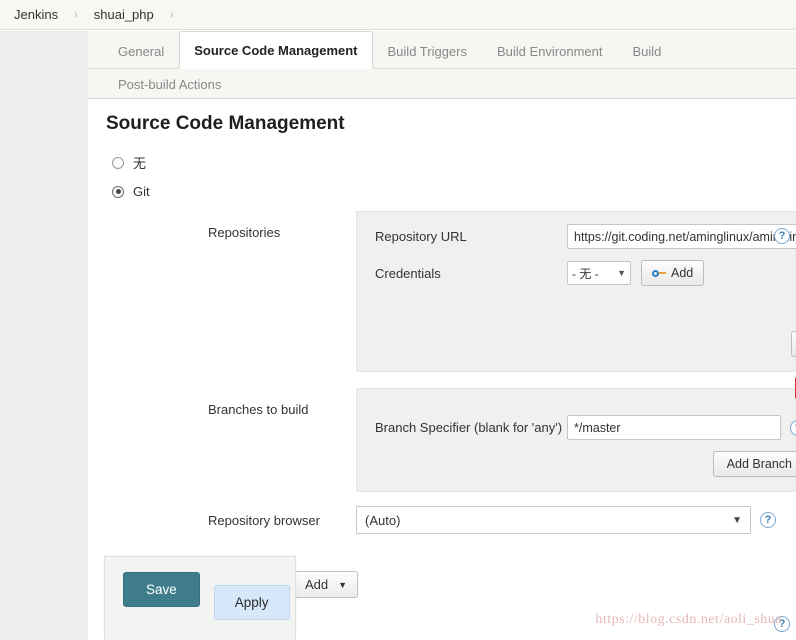  I want to click on add-scm-label: Add, so click(317, 584).